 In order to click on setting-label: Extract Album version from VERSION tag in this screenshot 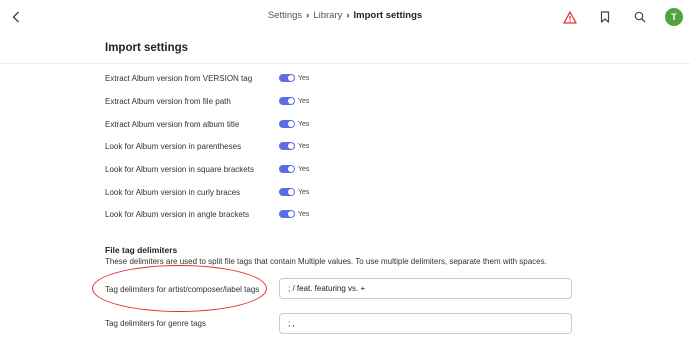, I will do `click(179, 78)`.